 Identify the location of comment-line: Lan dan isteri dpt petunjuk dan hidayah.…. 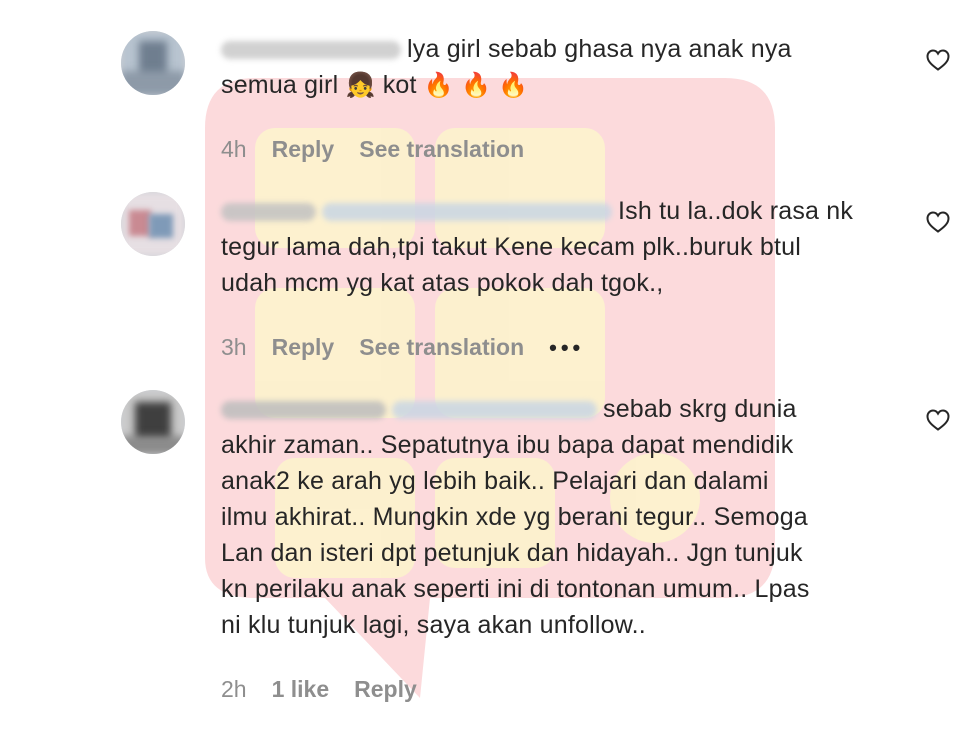
(512, 553).